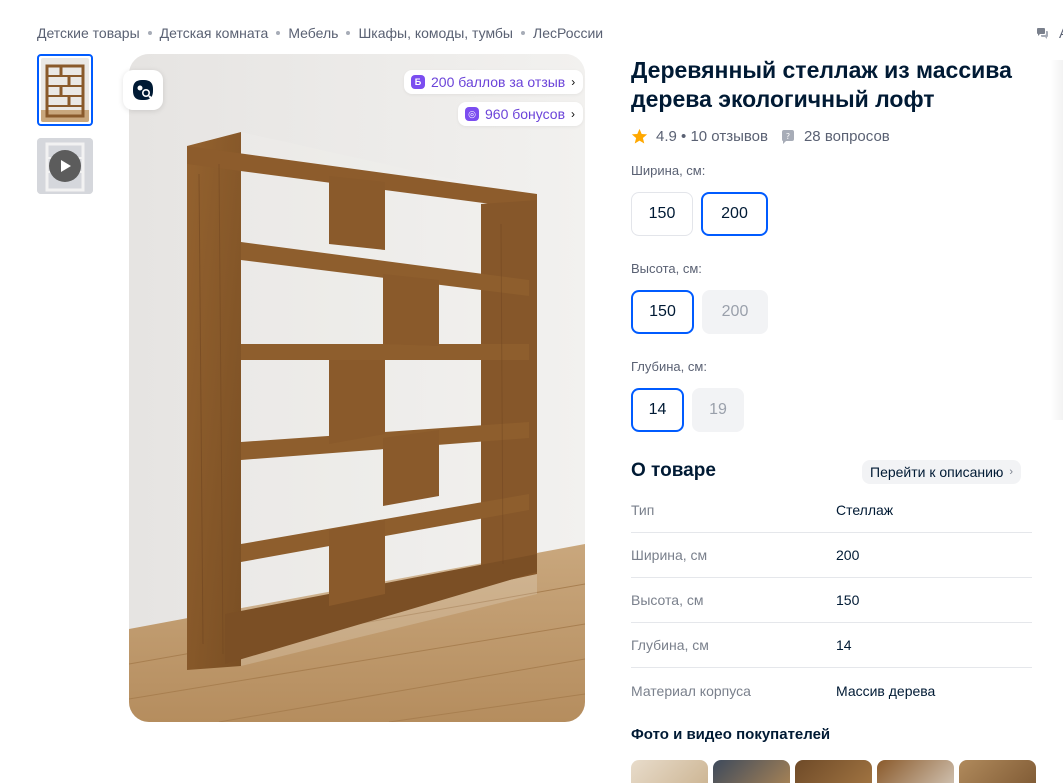 This screenshot has height=783, width=1063. What do you see at coordinates (1042, 33) in the screenshot?
I see `chat-icon` at bounding box center [1042, 33].